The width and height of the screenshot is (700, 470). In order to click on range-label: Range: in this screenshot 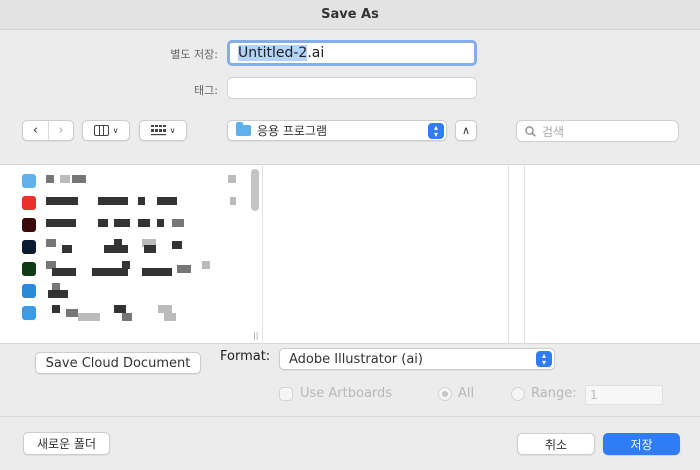, I will do `click(554, 393)`.